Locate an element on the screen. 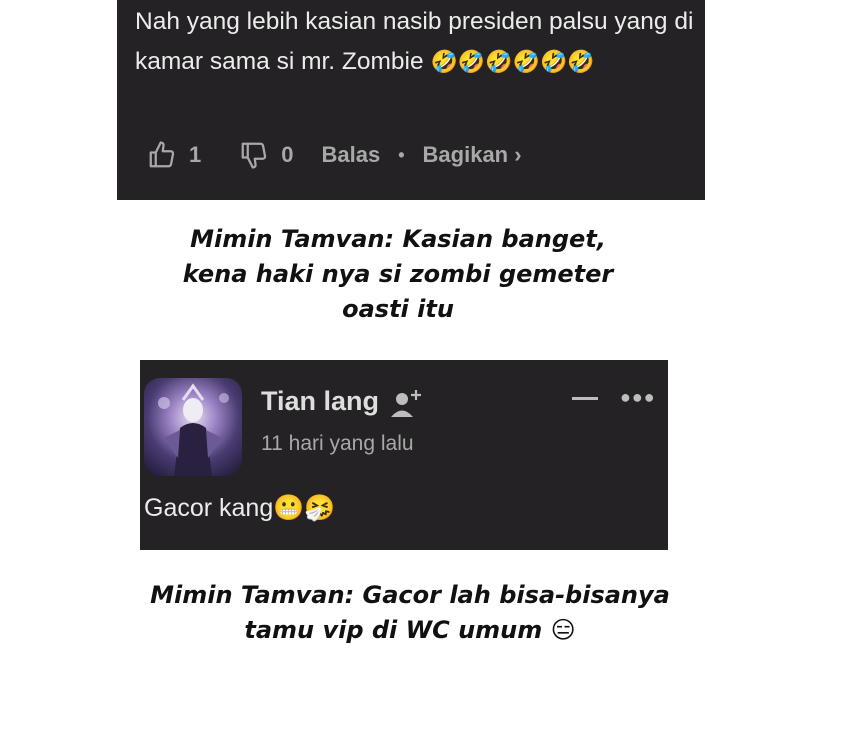 The width and height of the screenshot is (850, 734). username: Tian lang is located at coordinates (320, 401).